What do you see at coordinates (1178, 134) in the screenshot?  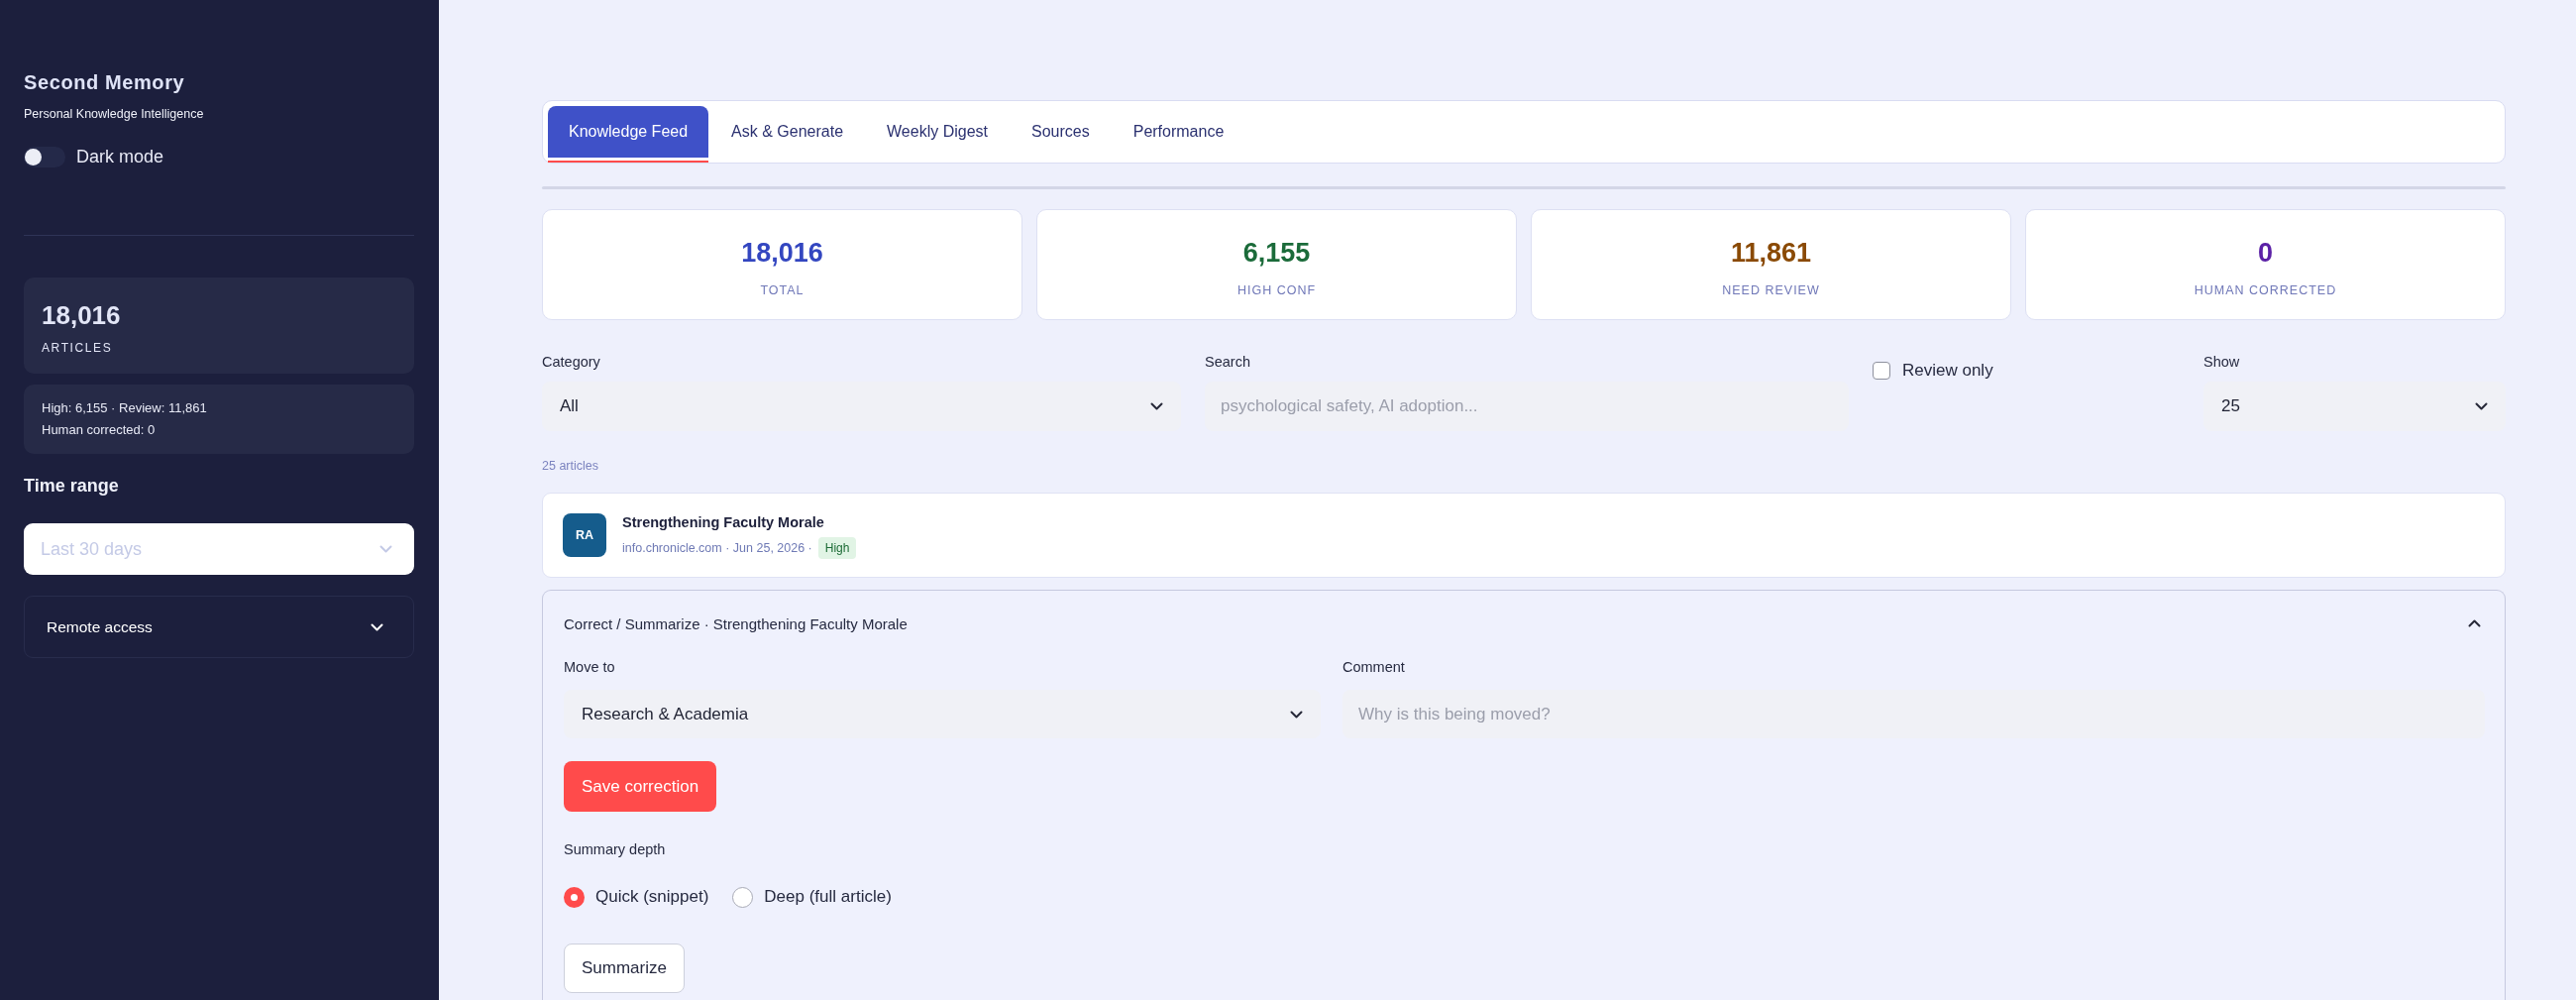 I see `tab: Performance` at bounding box center [1178, 134].